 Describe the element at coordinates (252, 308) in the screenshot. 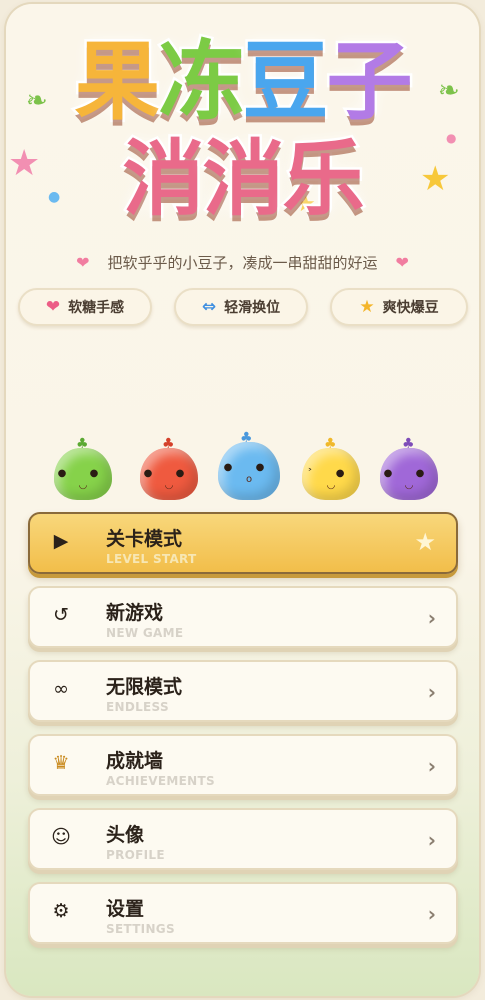

I see `chip-label: 轻滑换位` at that location.